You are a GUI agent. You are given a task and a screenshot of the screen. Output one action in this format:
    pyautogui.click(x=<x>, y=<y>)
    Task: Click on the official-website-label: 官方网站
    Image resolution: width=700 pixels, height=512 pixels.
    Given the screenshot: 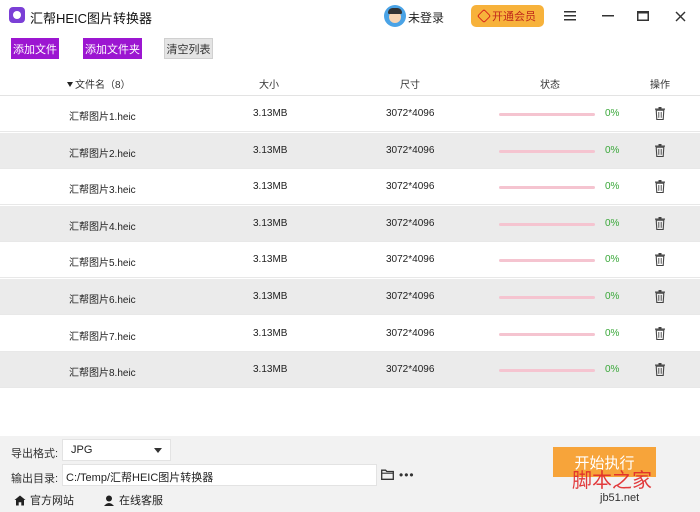 What is the action you would take?
    pyautogui.click(x=52, y=501)
    